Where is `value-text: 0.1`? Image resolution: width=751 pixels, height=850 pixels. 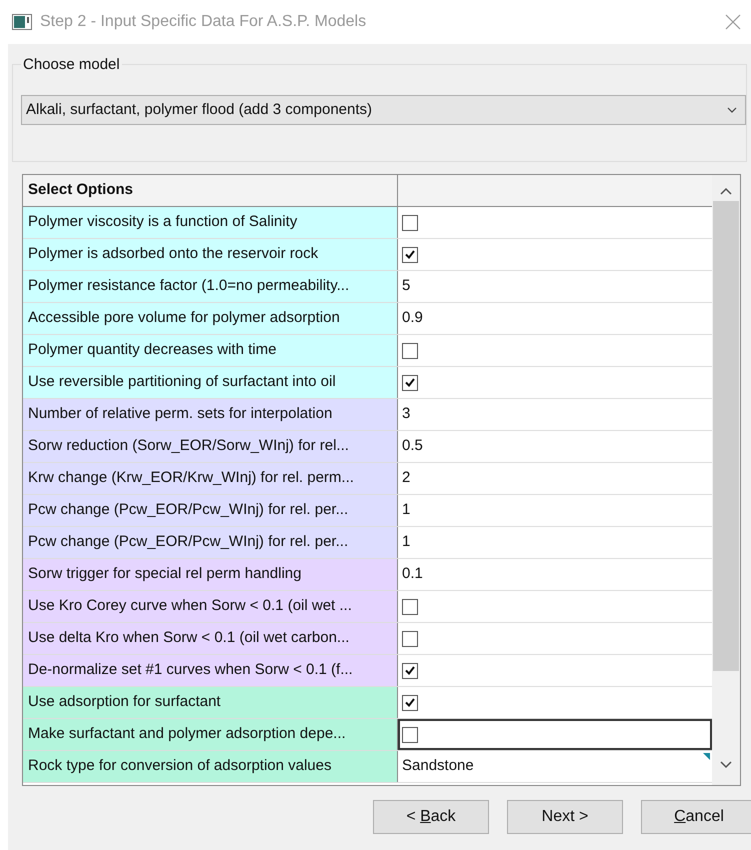 value-text: 0.1 is located at coordinates (412, 574).